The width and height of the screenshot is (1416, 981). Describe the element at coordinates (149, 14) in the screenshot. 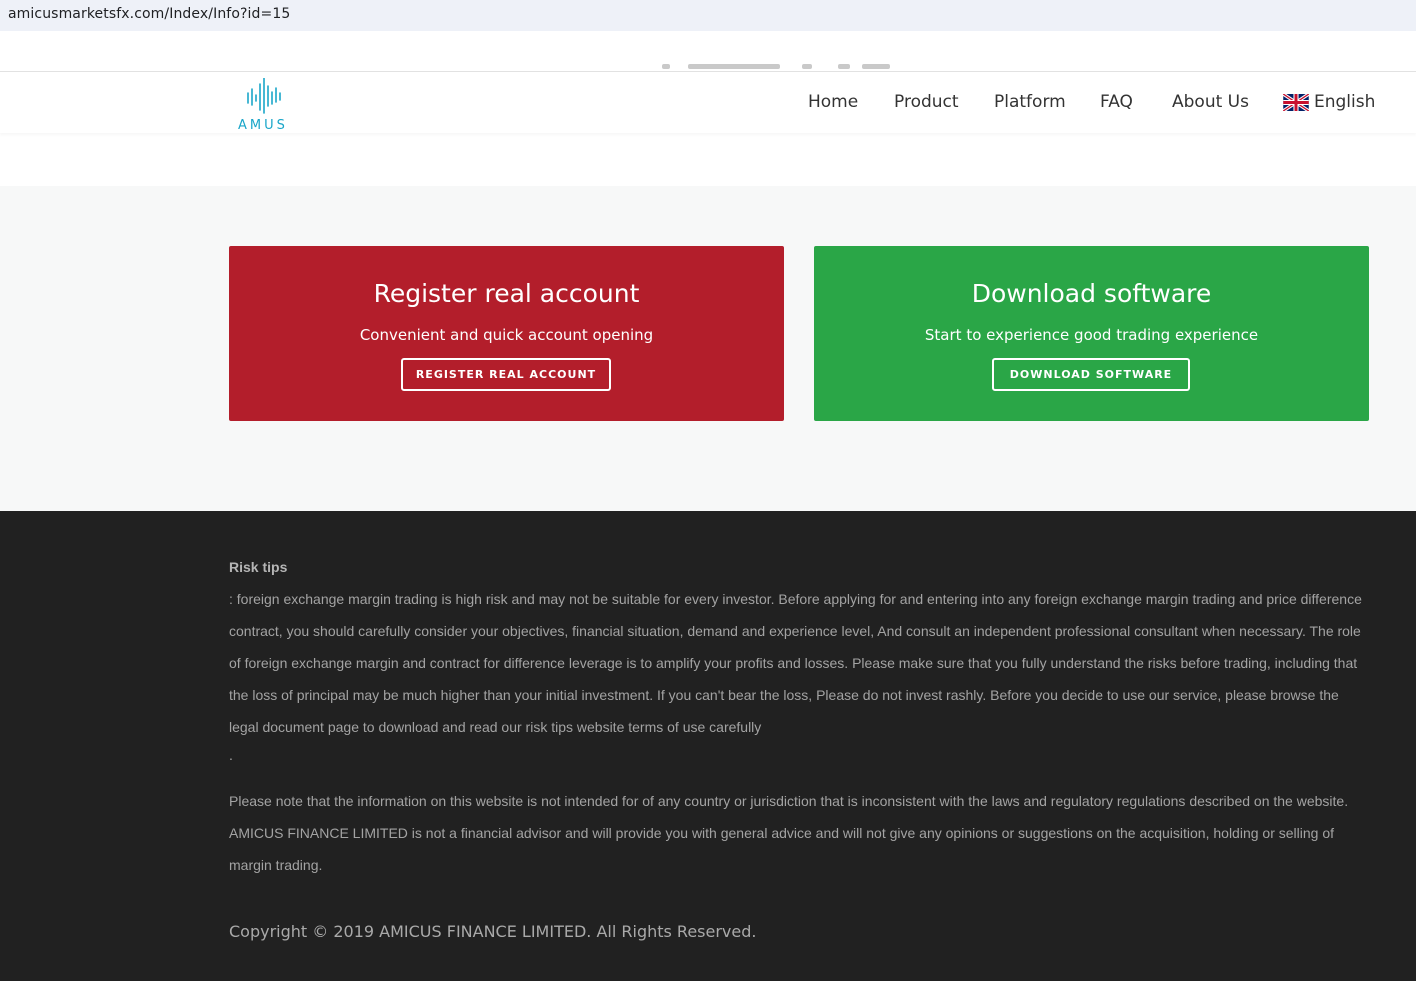

I see `url-text: amicusmarketsfx.com/Index/Info?id=15` at that location.